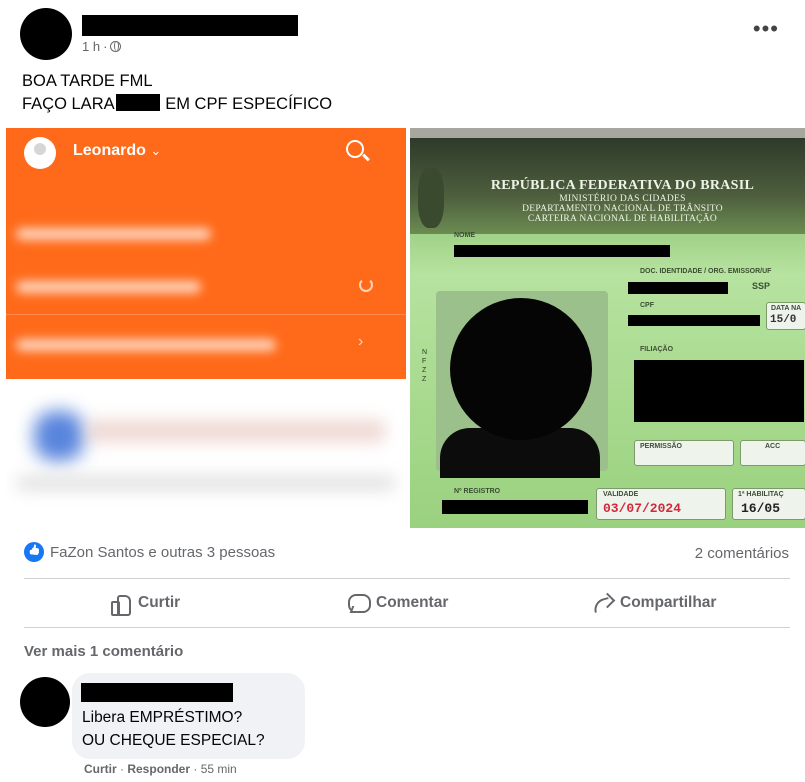 The width and height of the screenshot is (805, 782). Describe the element at coordinates (786, 308) in the screenshot. I see `nascimento-label: DATA NA` at that location.